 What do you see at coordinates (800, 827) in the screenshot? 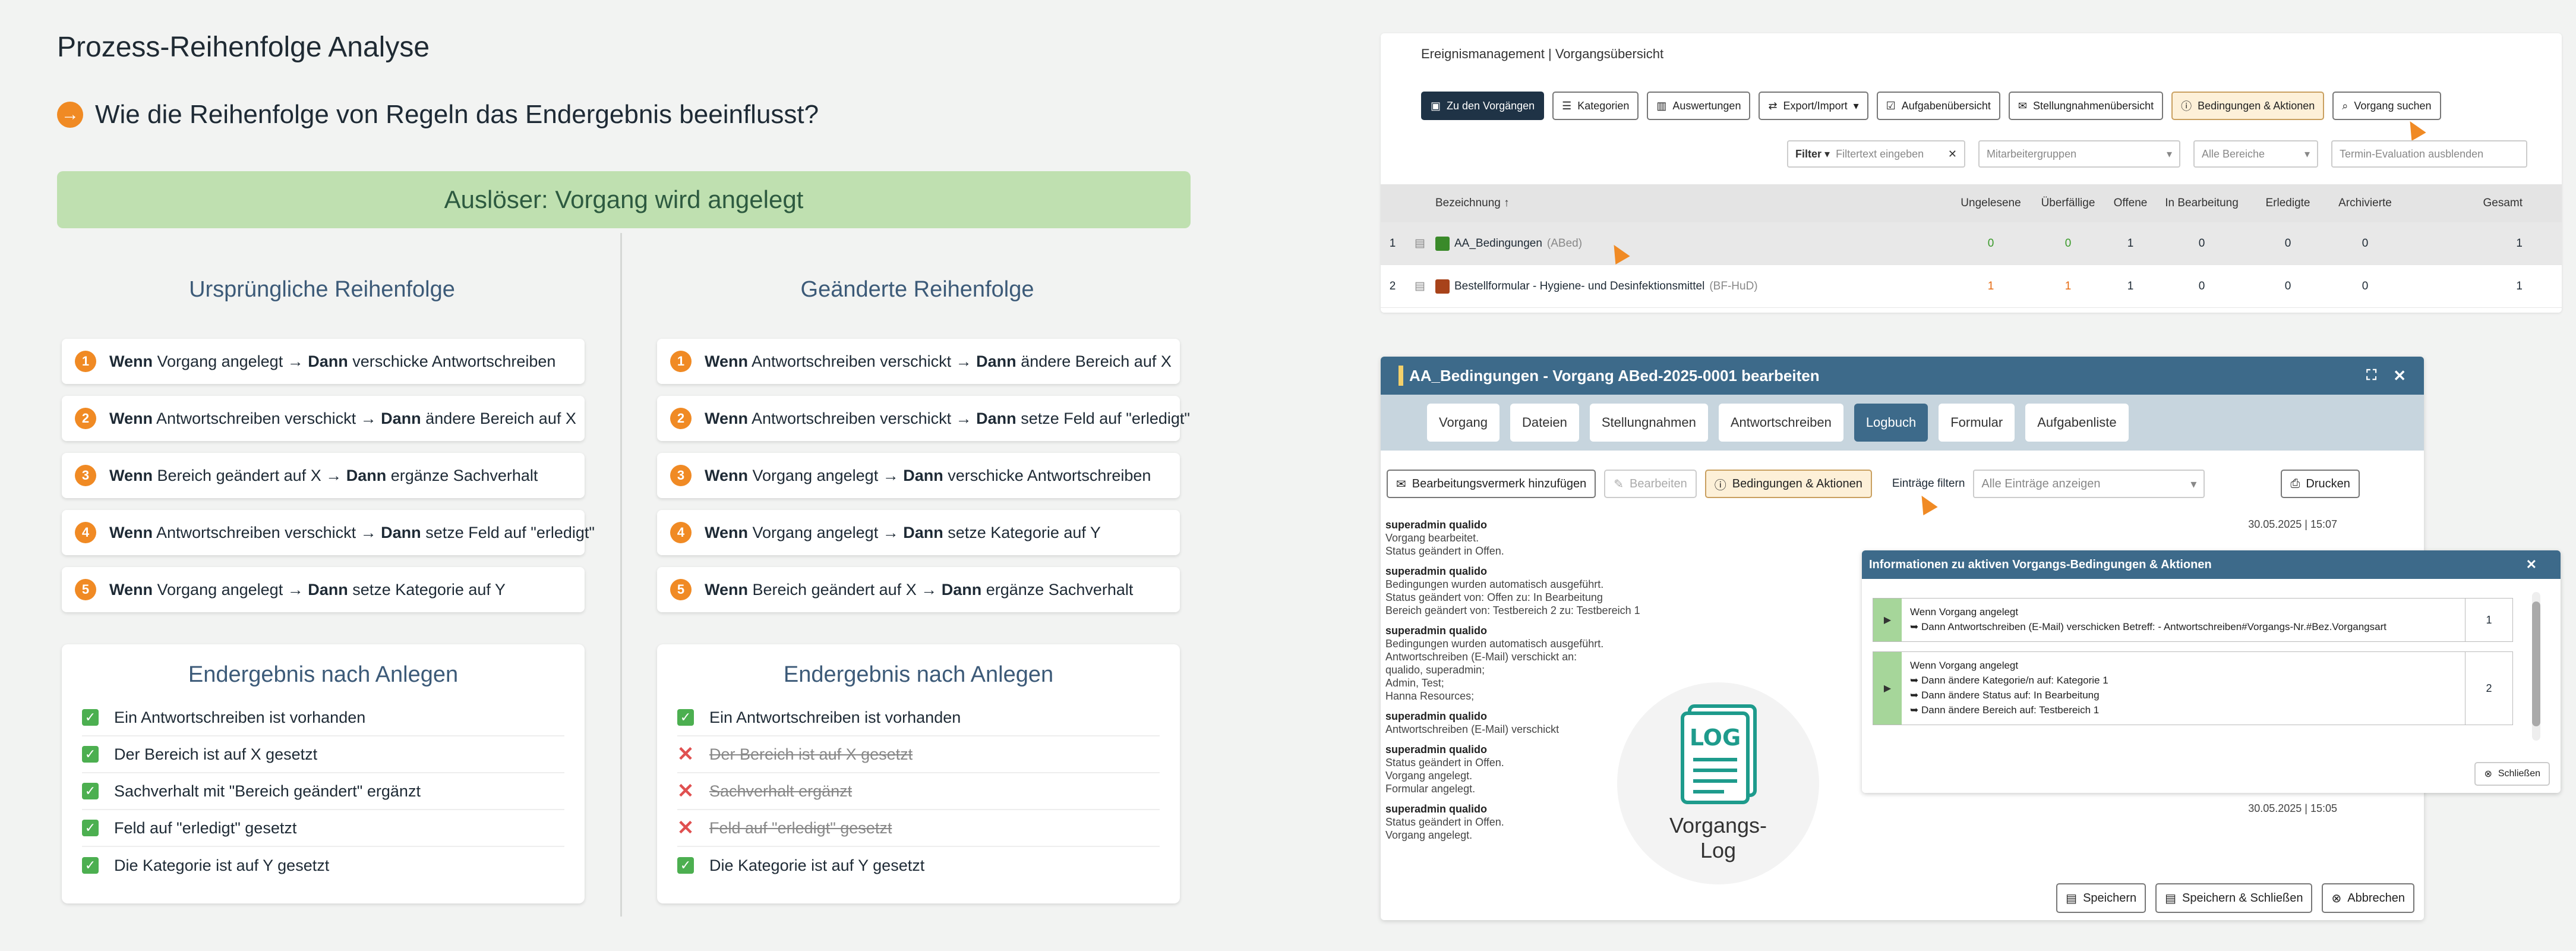
I see `result-text: Feld auf "erledigt" gesetzt` at bounding box center [800, 827].